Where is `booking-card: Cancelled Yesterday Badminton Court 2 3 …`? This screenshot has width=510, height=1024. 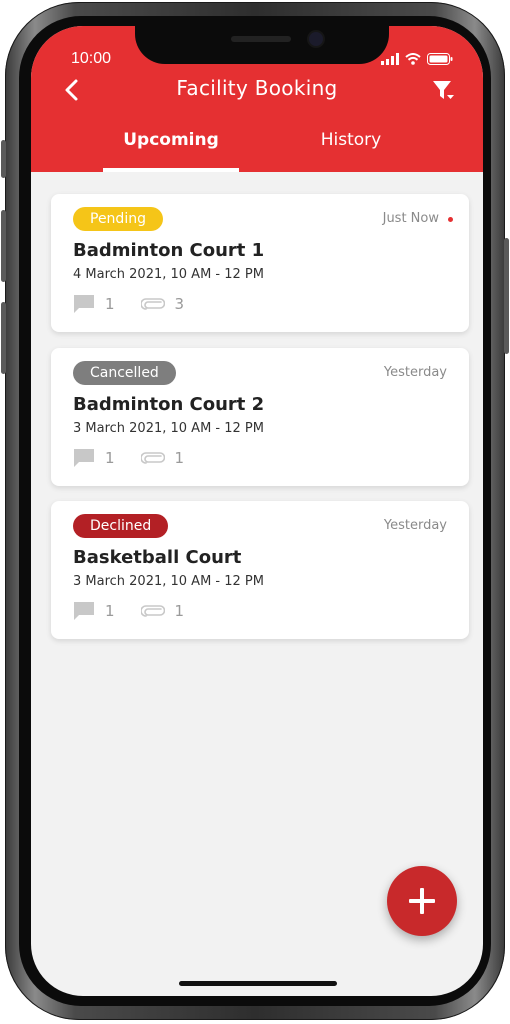 booking-card: Cancelled Yesterday Badminton Court 2 3 … is located at coordinates (260, 417).